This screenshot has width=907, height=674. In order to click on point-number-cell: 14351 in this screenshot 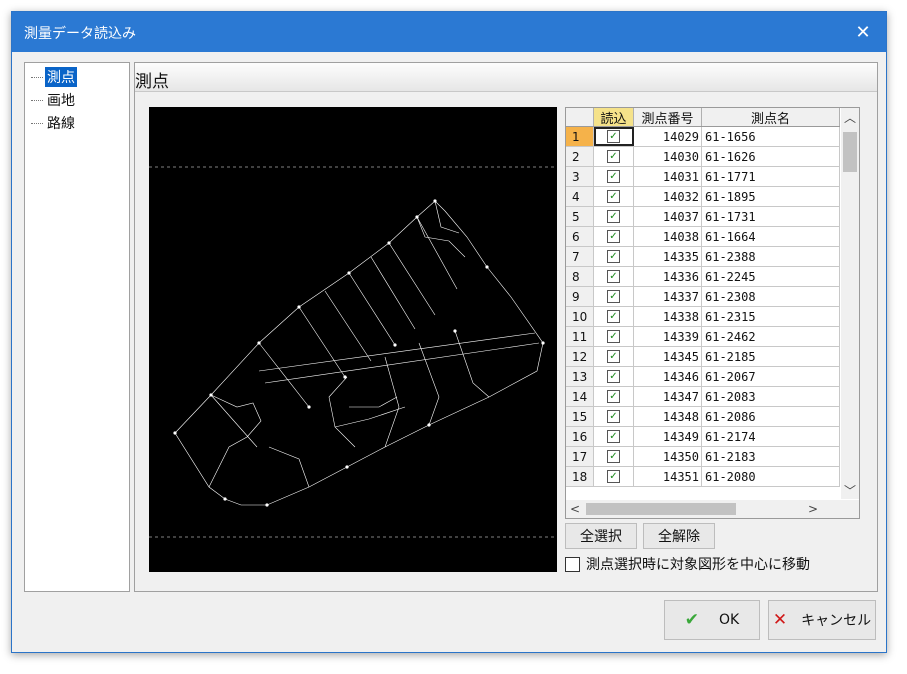, I will do `click(668, 476)`.